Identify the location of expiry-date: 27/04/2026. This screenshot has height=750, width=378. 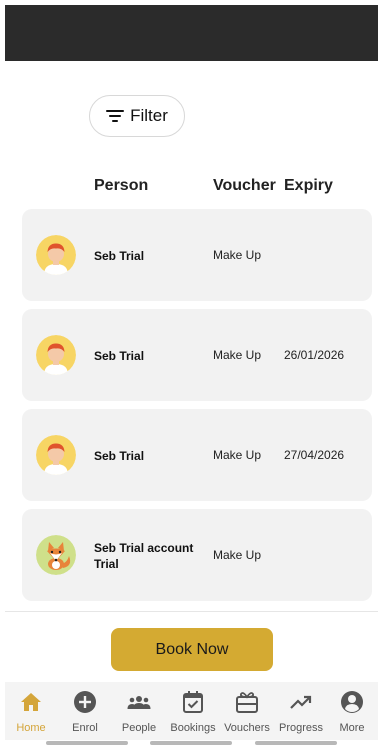
(314, 455).